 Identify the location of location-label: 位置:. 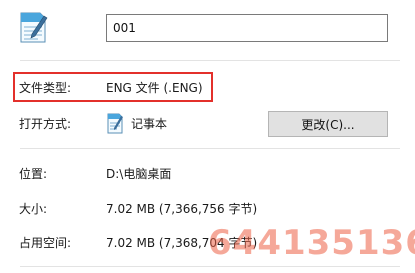
(33, 174).